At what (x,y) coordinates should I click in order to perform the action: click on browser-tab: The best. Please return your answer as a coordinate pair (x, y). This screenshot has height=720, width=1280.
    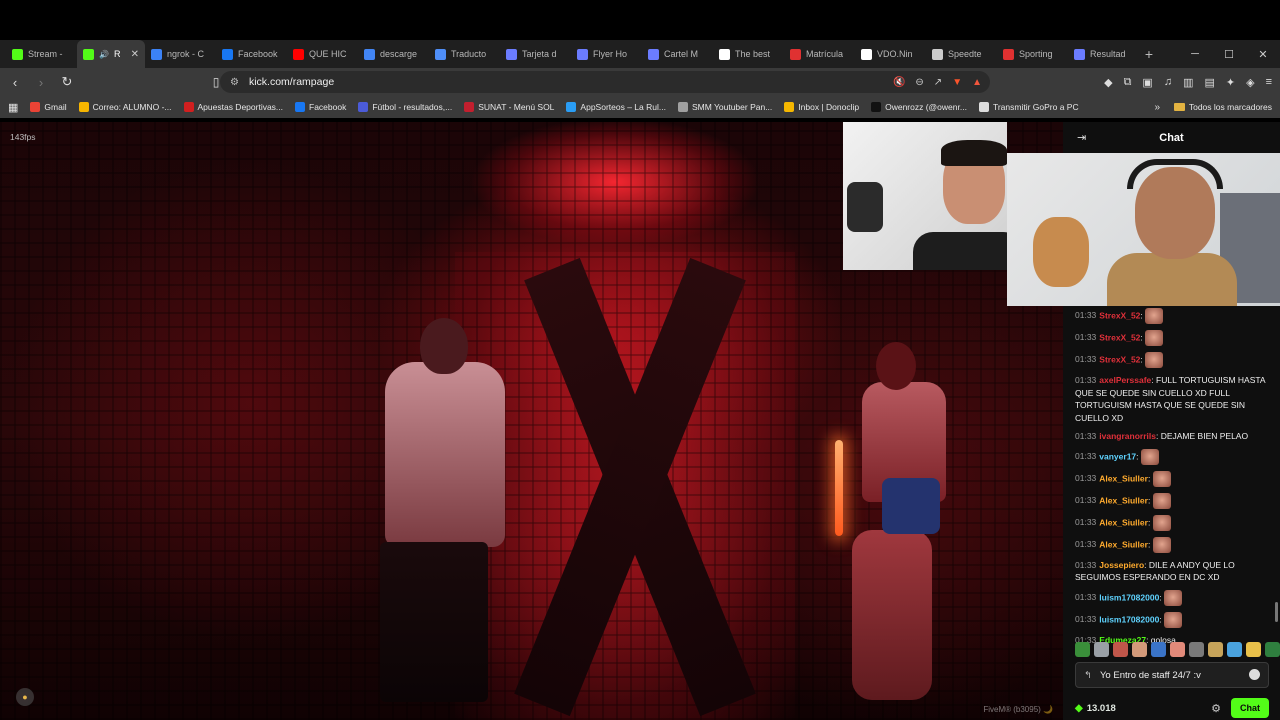
    Looking at the image, I should click on (748, 54).